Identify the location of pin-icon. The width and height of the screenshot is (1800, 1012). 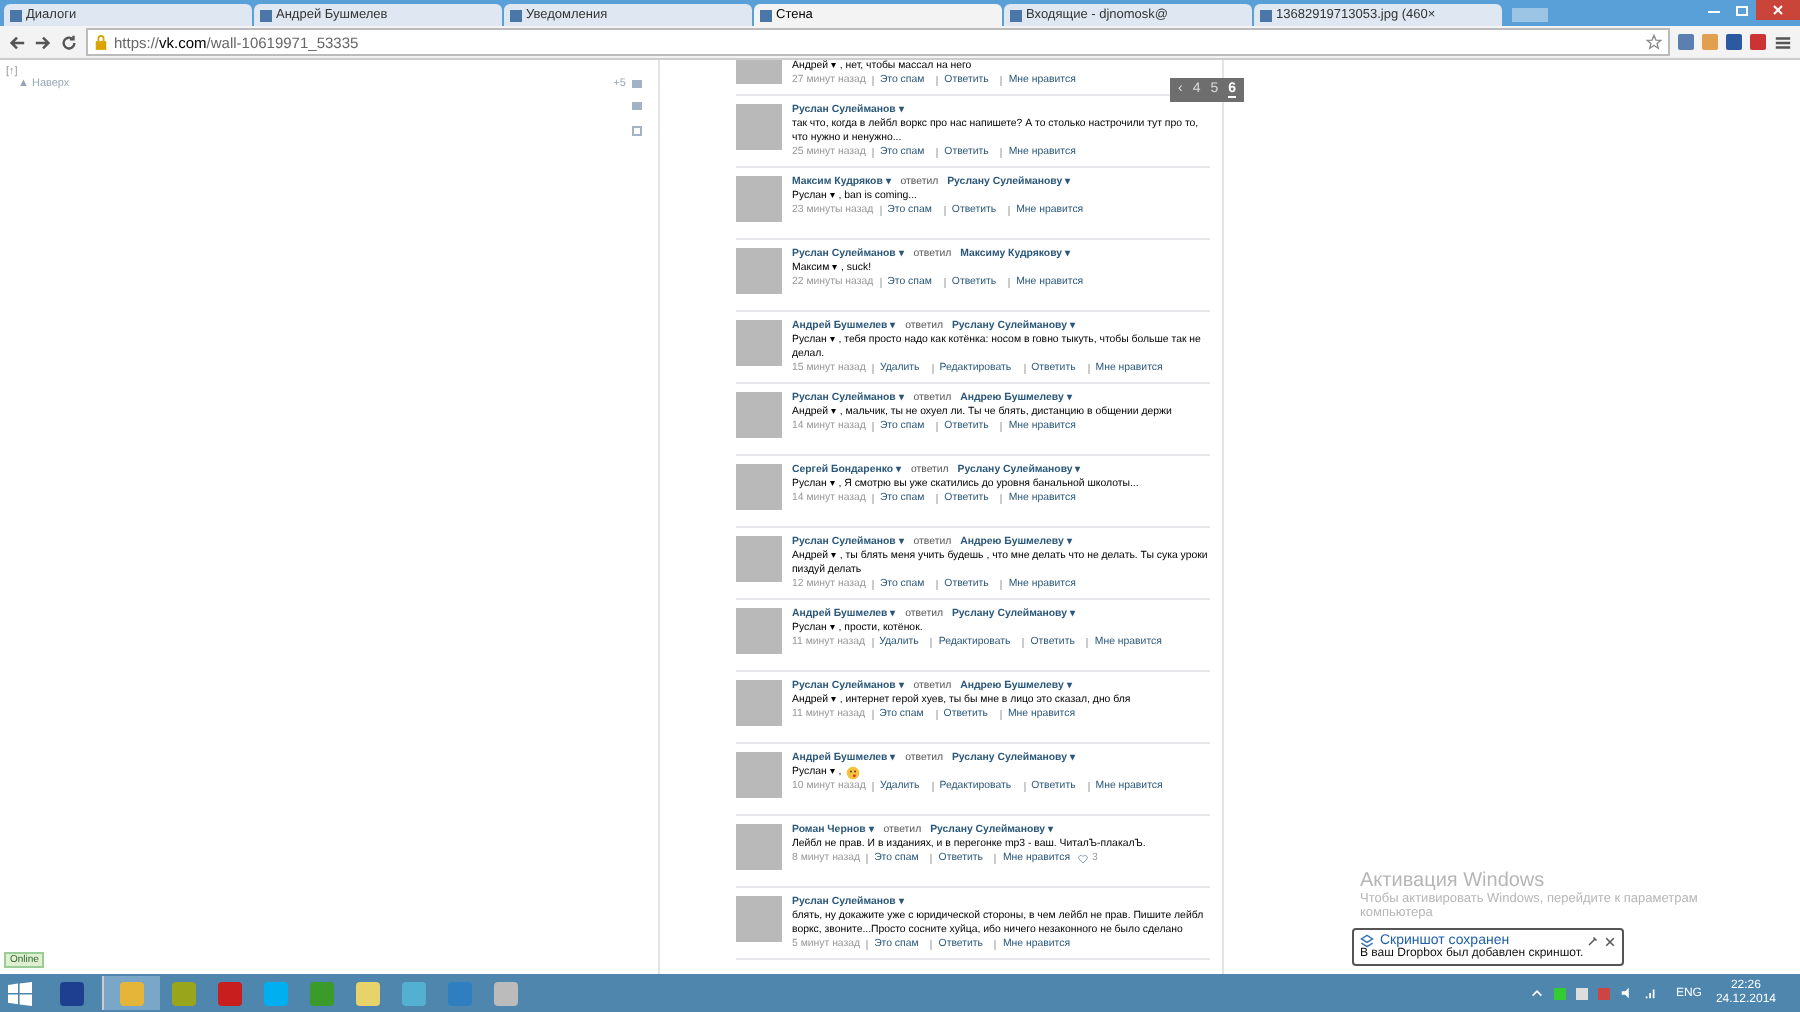
(1592, 941).